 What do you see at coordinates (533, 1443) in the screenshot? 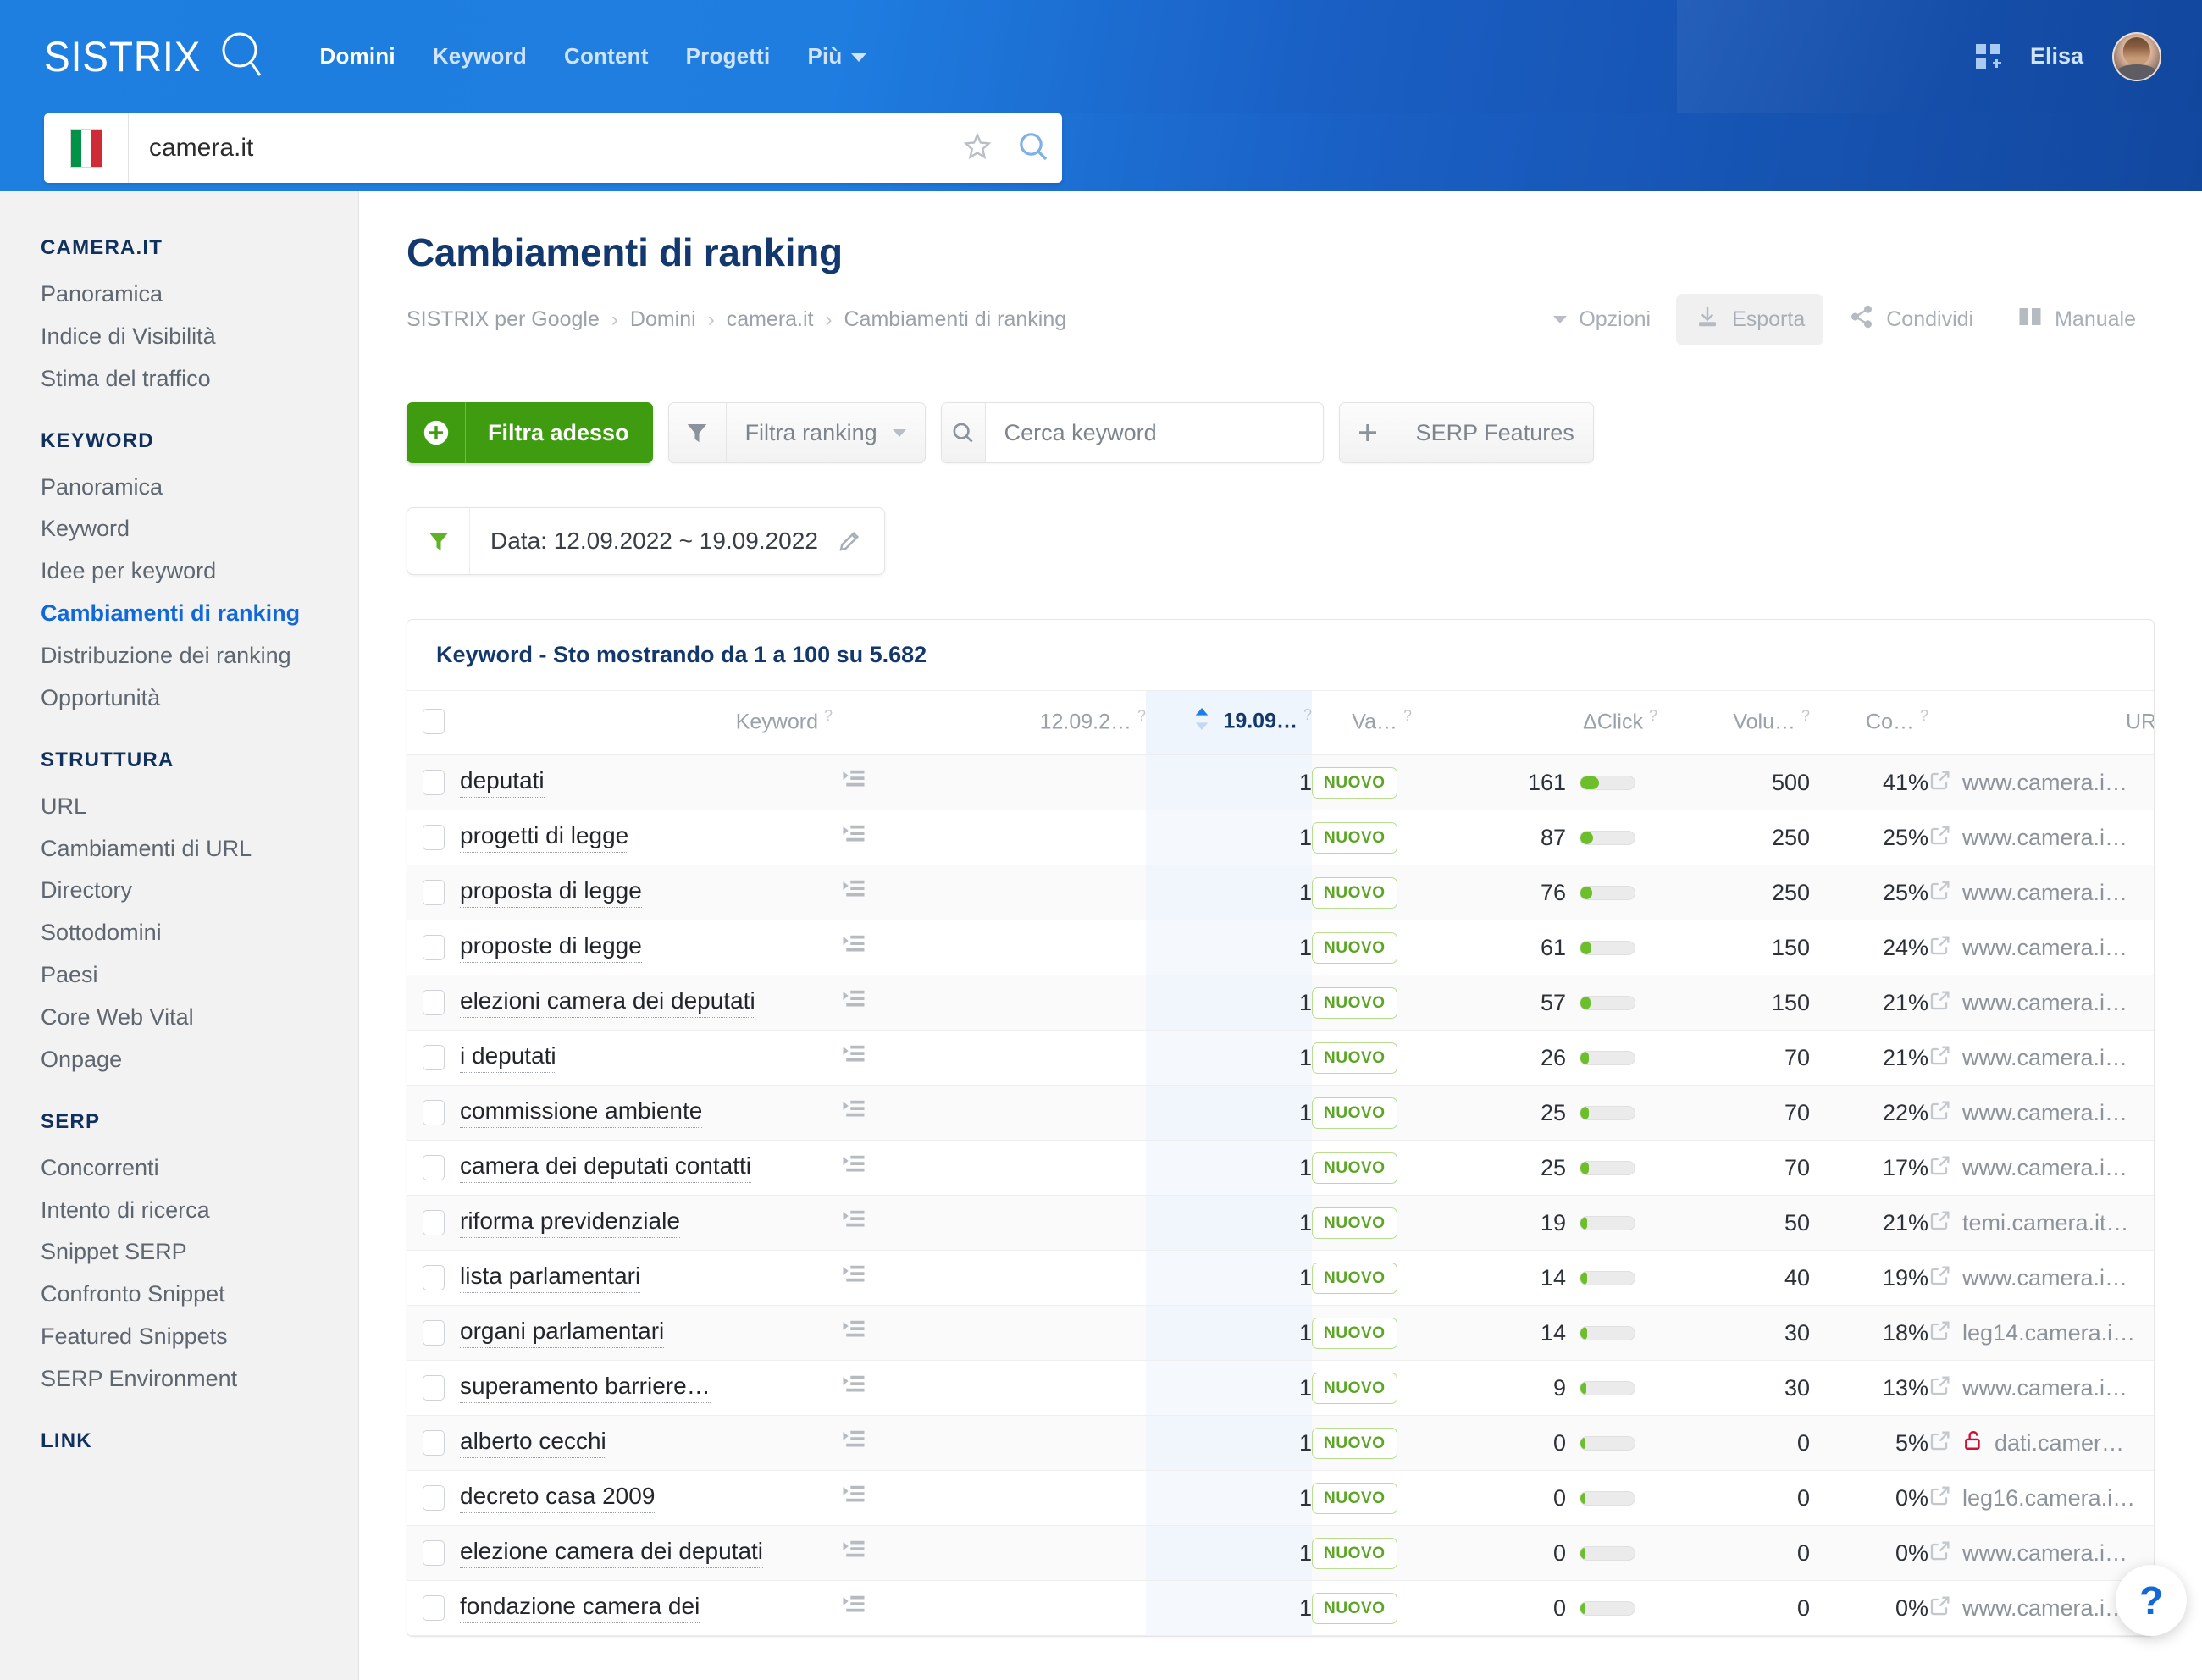
I see `keyword-link: alberto cecchi` at bounding box center [533, 1443].